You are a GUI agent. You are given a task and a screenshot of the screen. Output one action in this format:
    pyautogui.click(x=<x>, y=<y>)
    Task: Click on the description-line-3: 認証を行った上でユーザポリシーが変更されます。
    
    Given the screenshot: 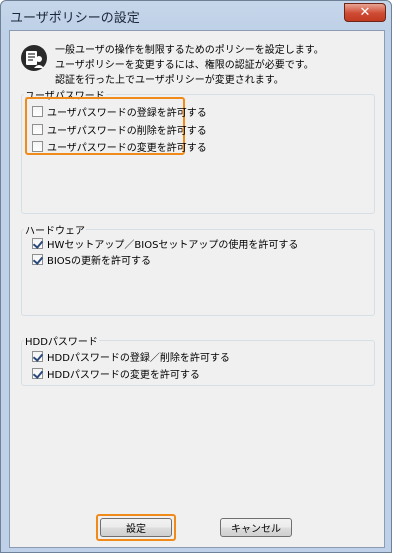 What is the action you would take?
    pyautogui.click(x=169, y=80)
    